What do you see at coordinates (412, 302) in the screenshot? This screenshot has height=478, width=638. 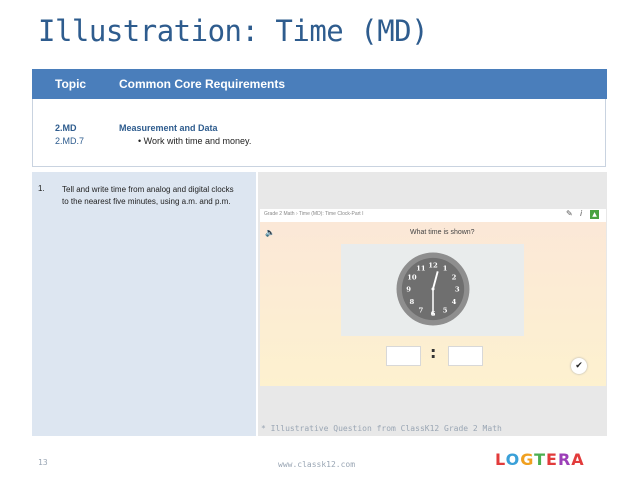 I see `clock-number: 8` at bounding box center [412, 302].